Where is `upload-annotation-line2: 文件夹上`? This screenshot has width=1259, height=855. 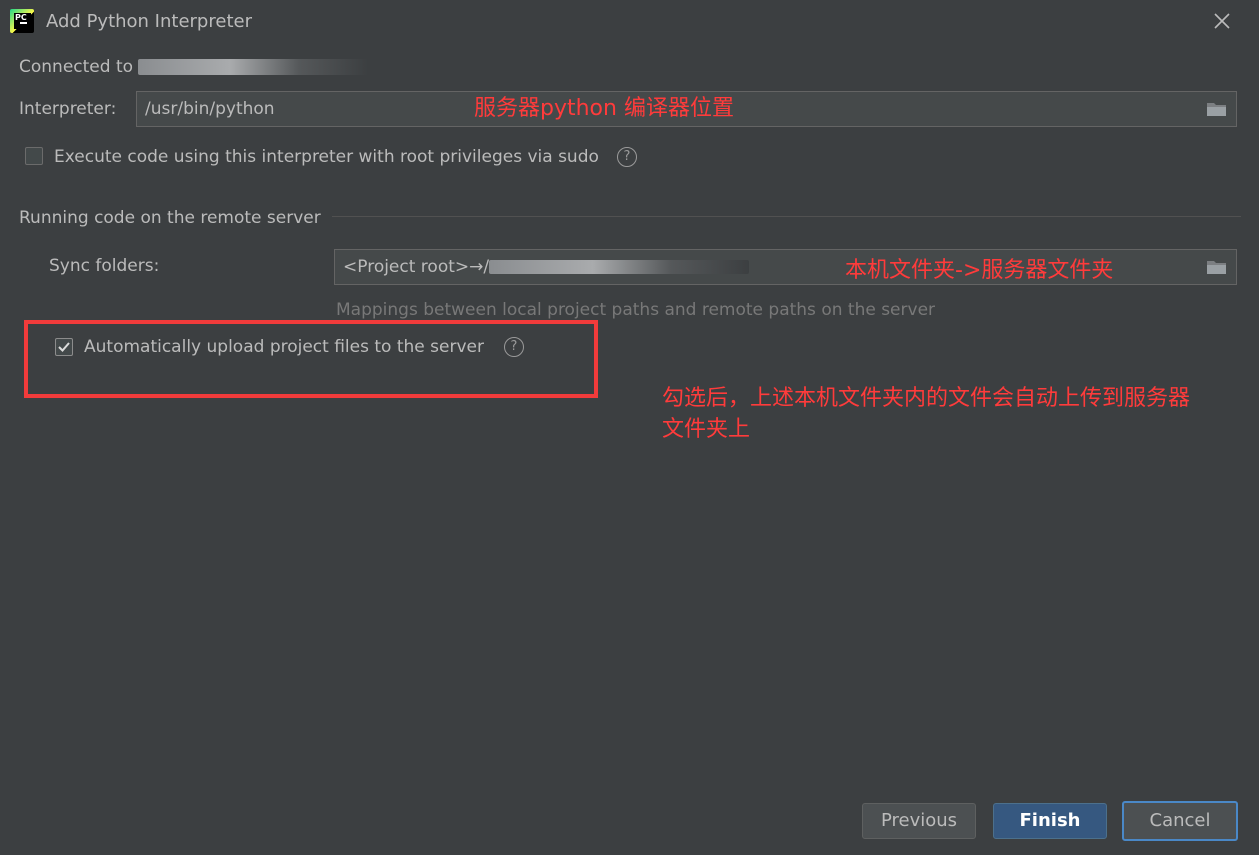
upload-annotation-line2: 文件夹上 is located at coordinates (706, 429).